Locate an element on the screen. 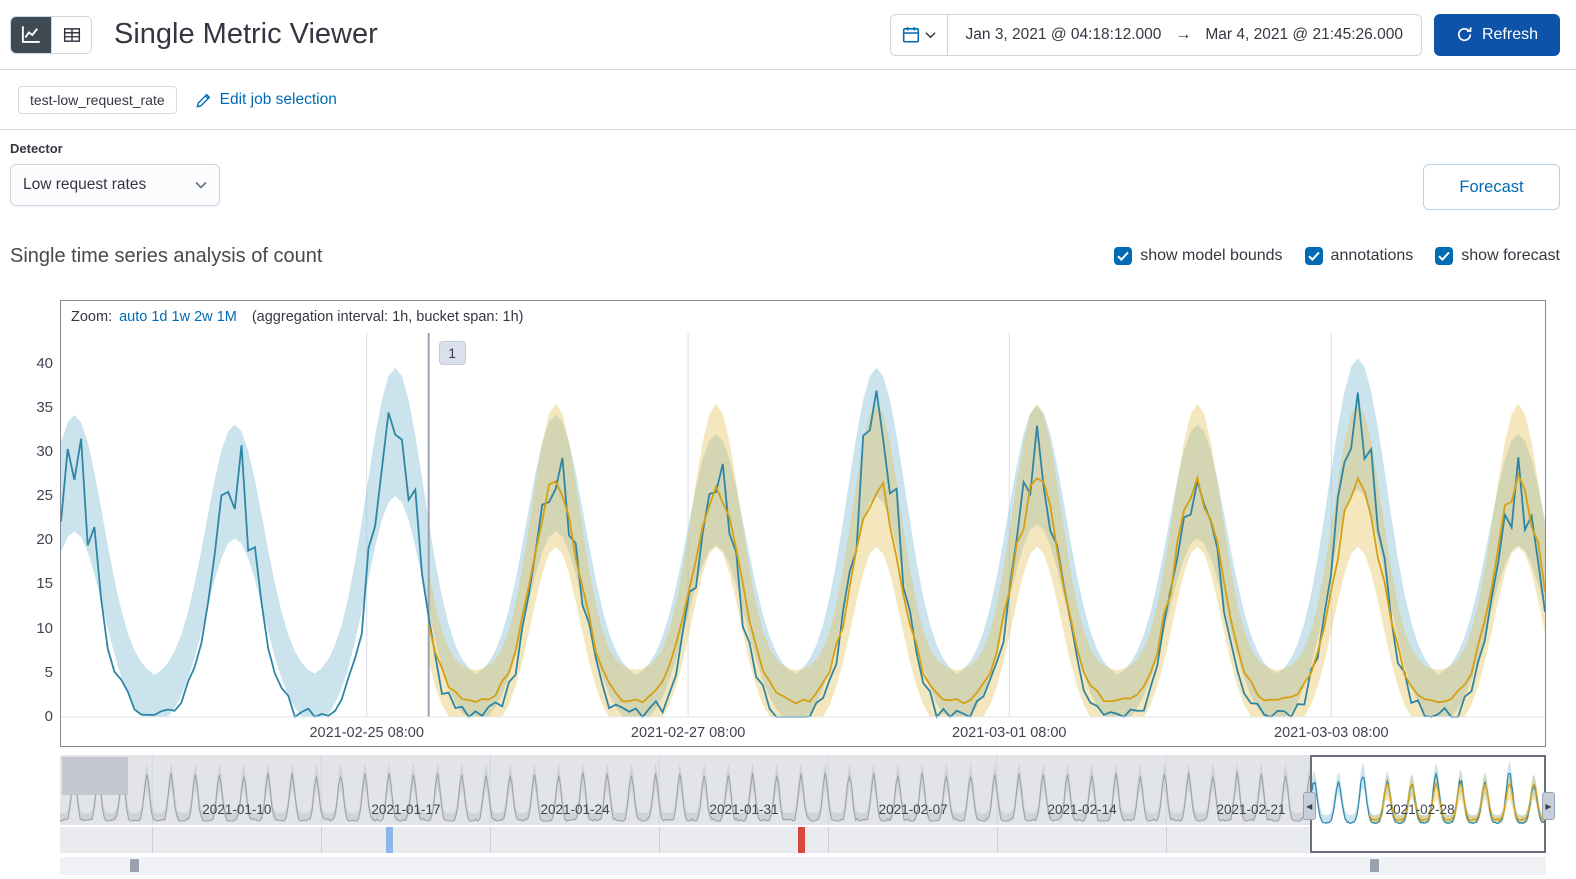 The image size is (1576, 879). brush-left-handle: ◀ is located at coordinates (1309, 806).